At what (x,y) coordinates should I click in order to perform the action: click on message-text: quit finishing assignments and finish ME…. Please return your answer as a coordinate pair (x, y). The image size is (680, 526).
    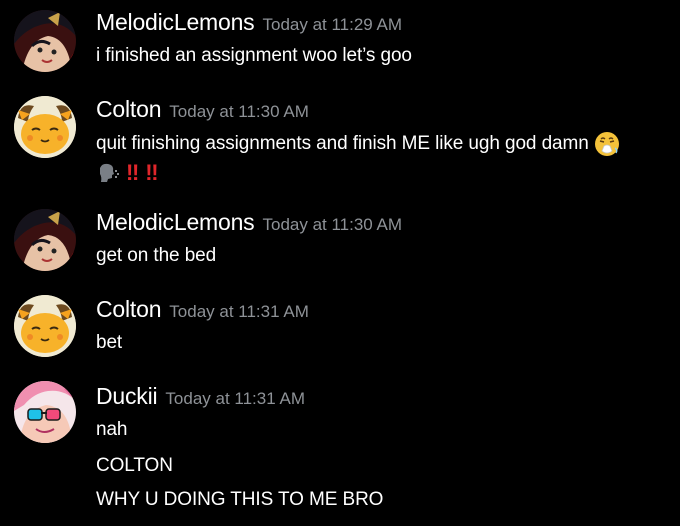
    Looking at the image, I should click on (358, 144).